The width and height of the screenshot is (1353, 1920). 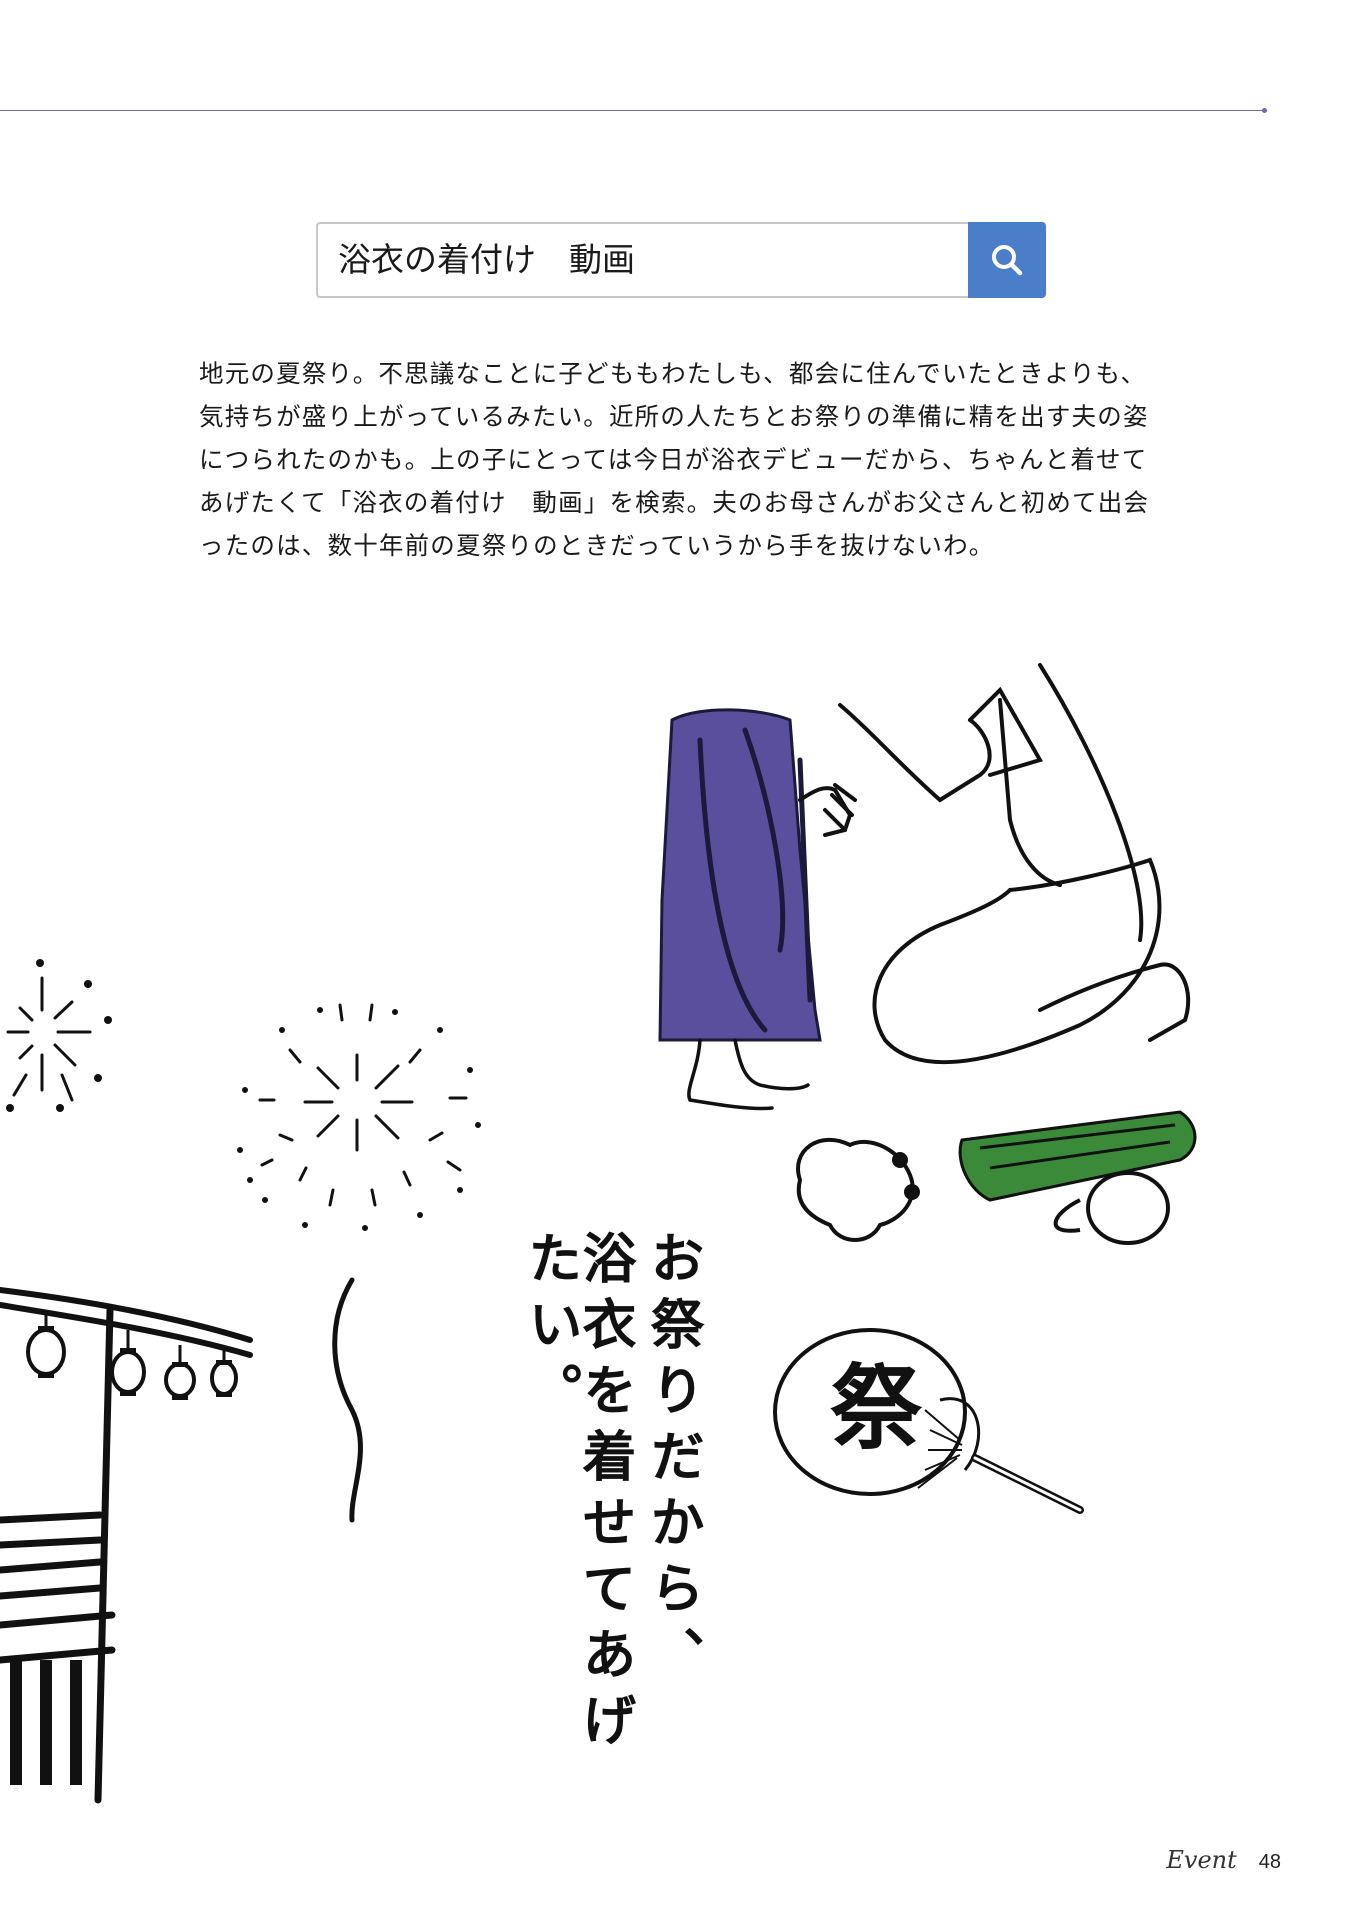 I want to click on caption-line-2: 浴衣を着せてあげたい。, so click(x=578, y=1494).